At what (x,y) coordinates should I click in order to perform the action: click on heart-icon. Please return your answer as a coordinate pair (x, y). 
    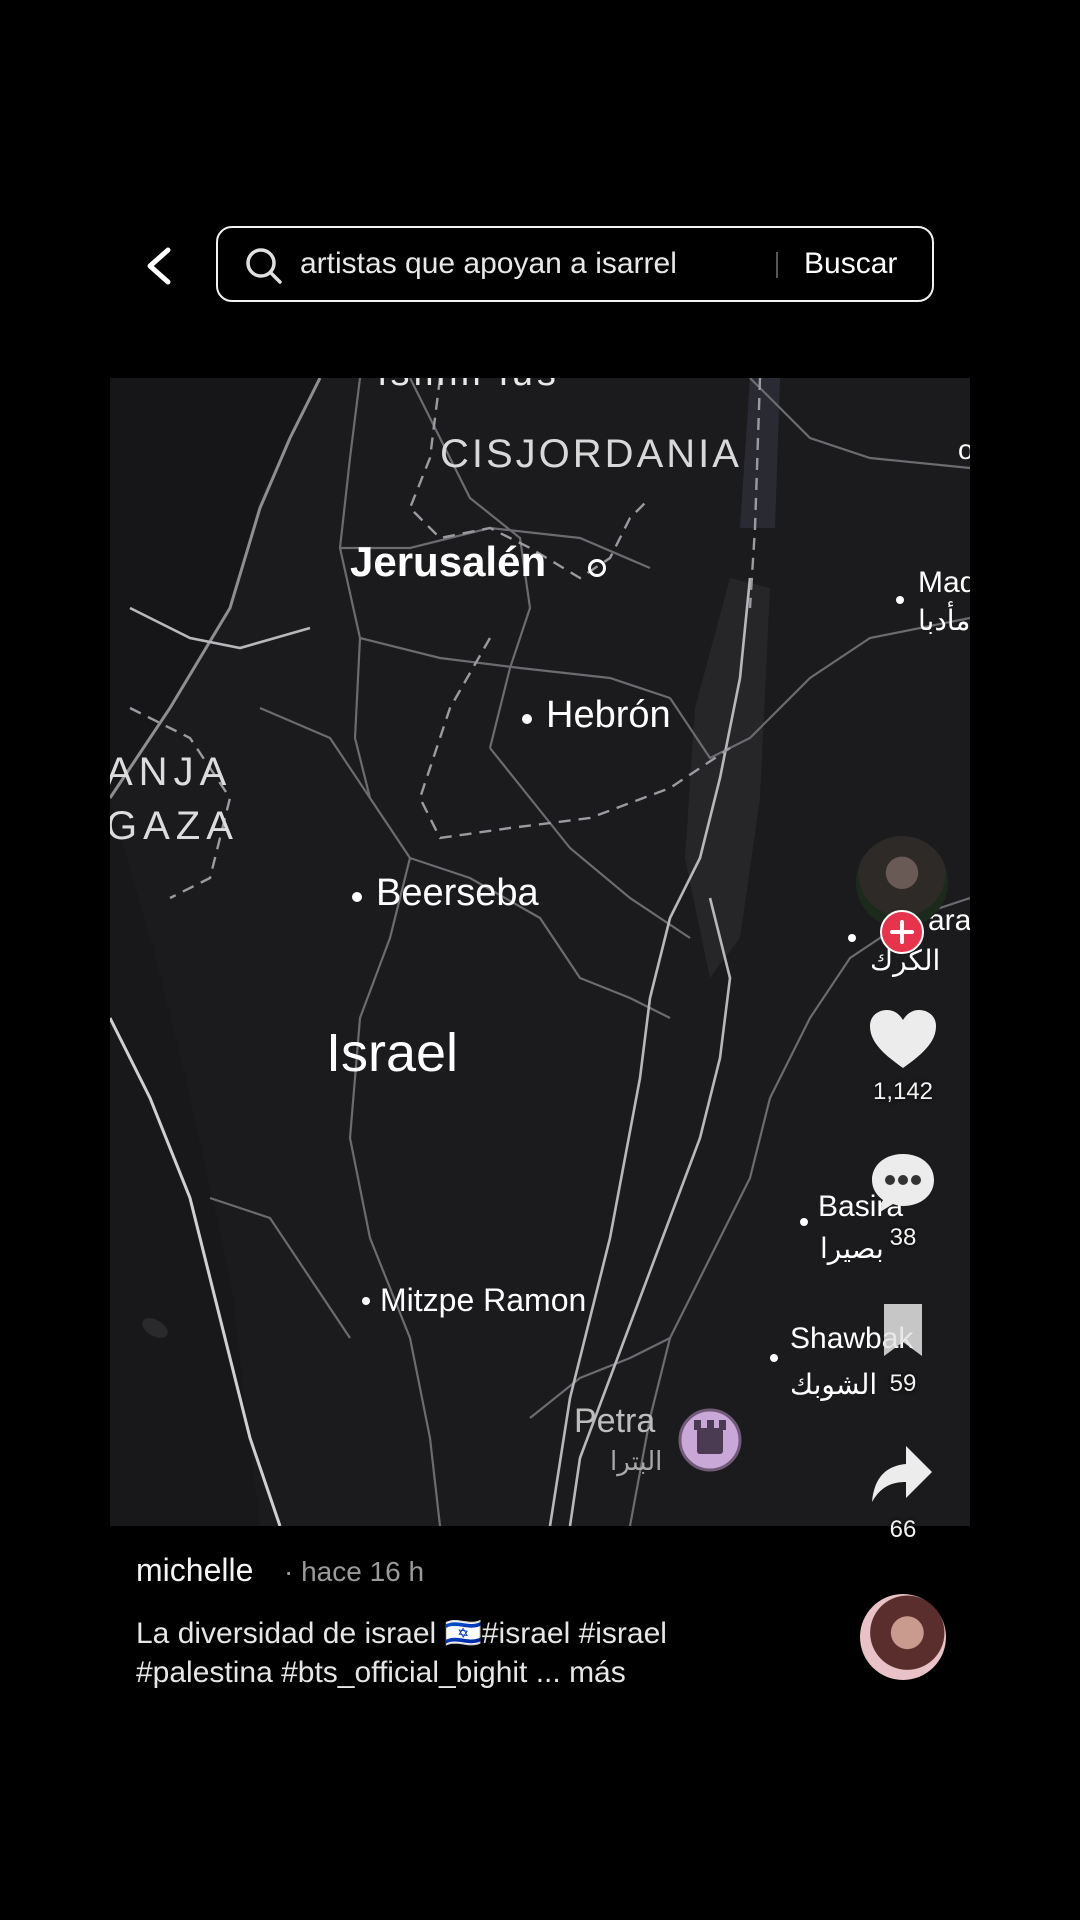
    Looking at the image, I should click on (903, 1040).